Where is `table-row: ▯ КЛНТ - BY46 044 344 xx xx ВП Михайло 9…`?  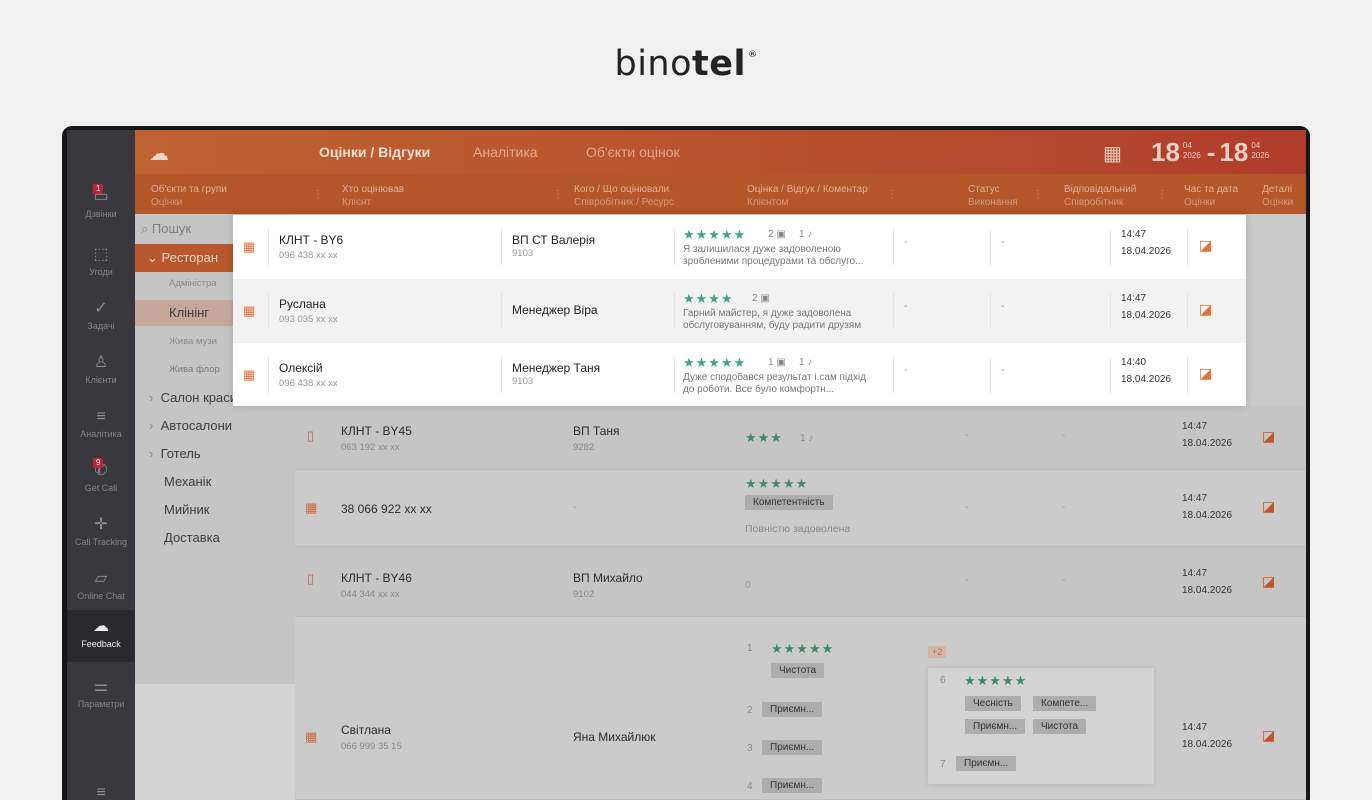
table-row: ▯ КЛНТ - BY46 044 344 xx xx ВП Михайло 9… is located at coordinates (800, 582).